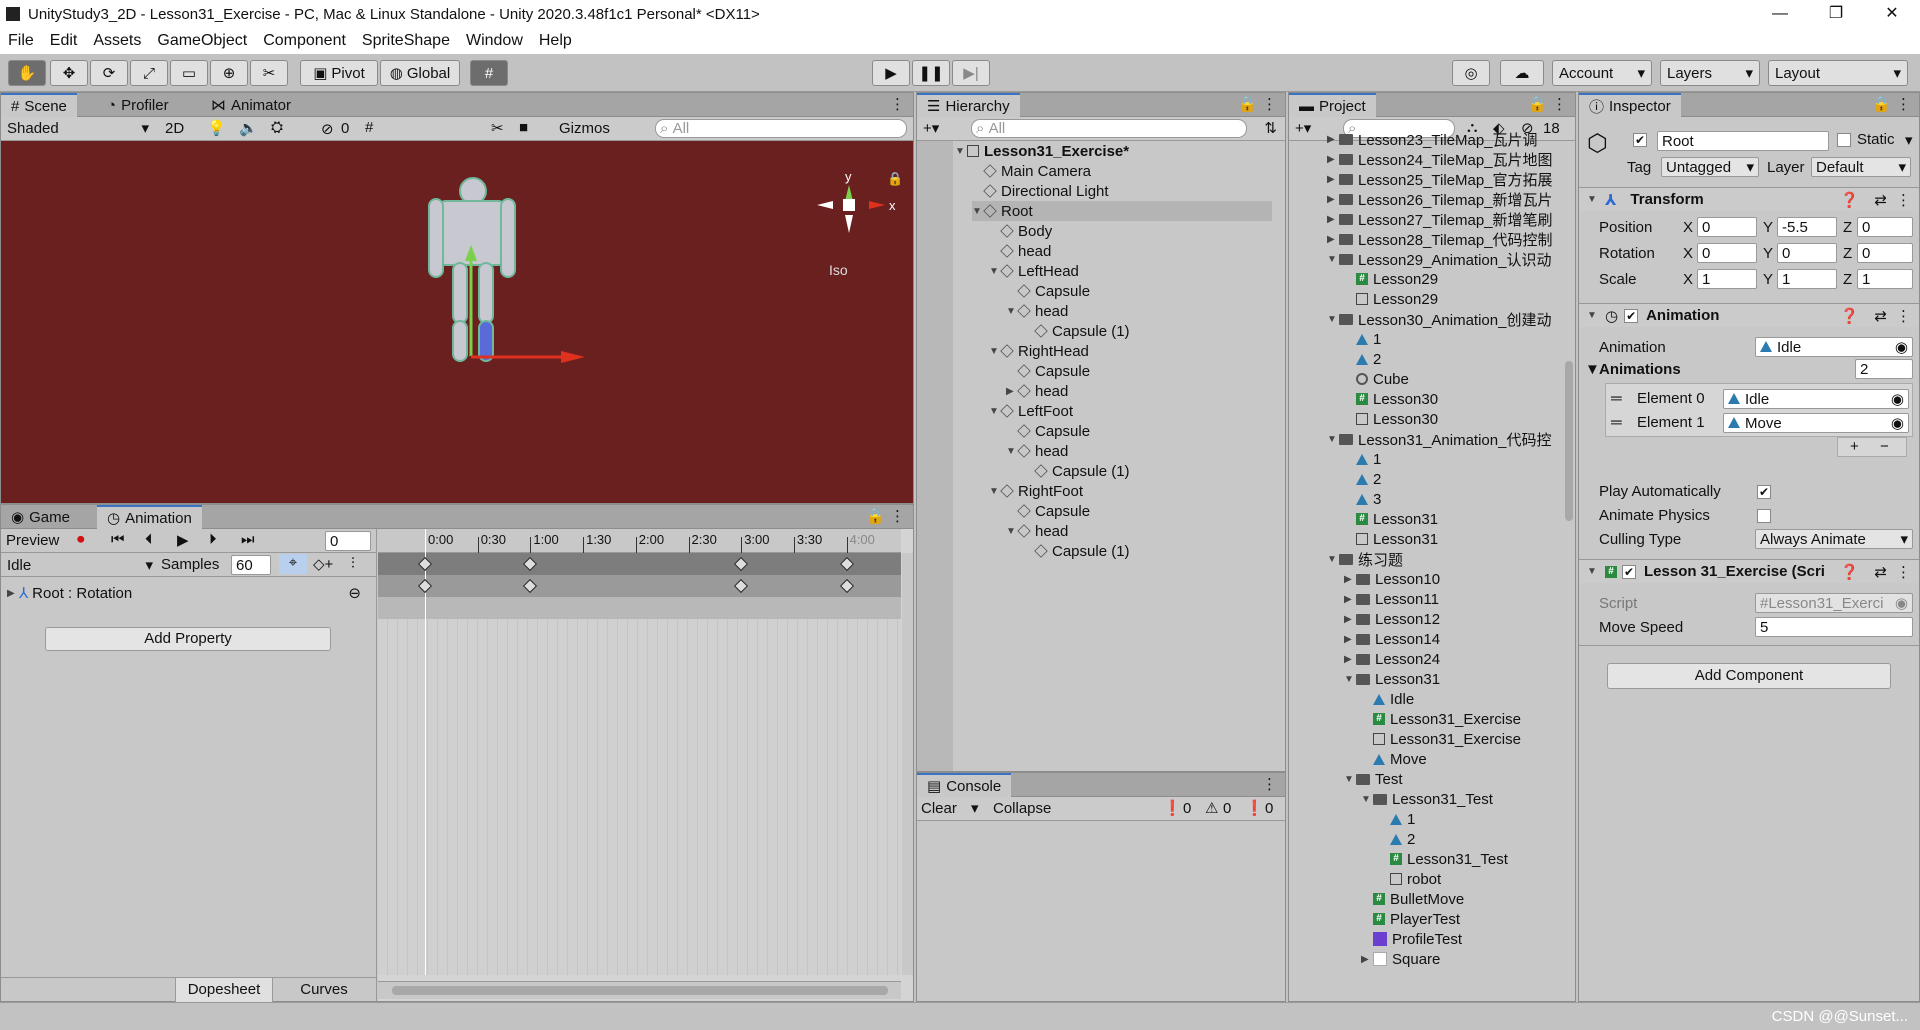 The width and height of the screenshot is (1920, 1030). I want to click on project-item: robot, so click(1409, 879).